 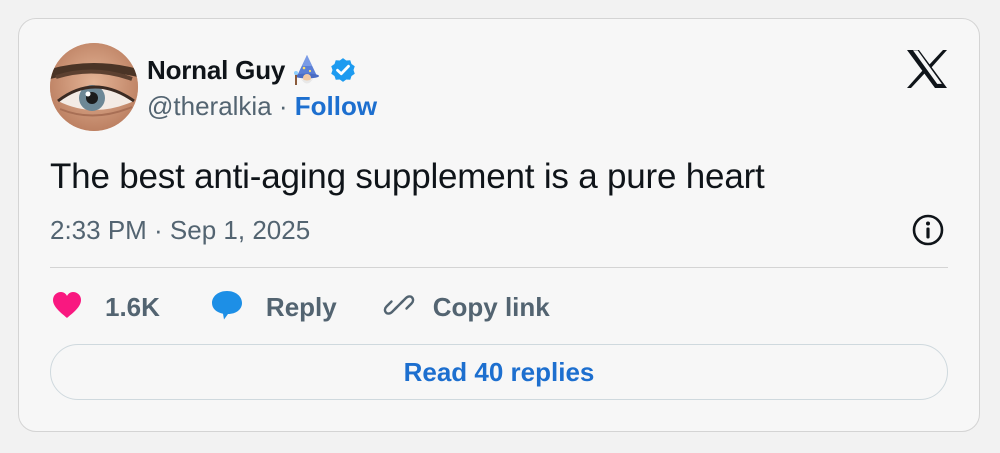 What do you see at coordinates (216, 70) in the screenshot?
I see `author-display-name: Nornal Guy` at bounding box center [216, 70].